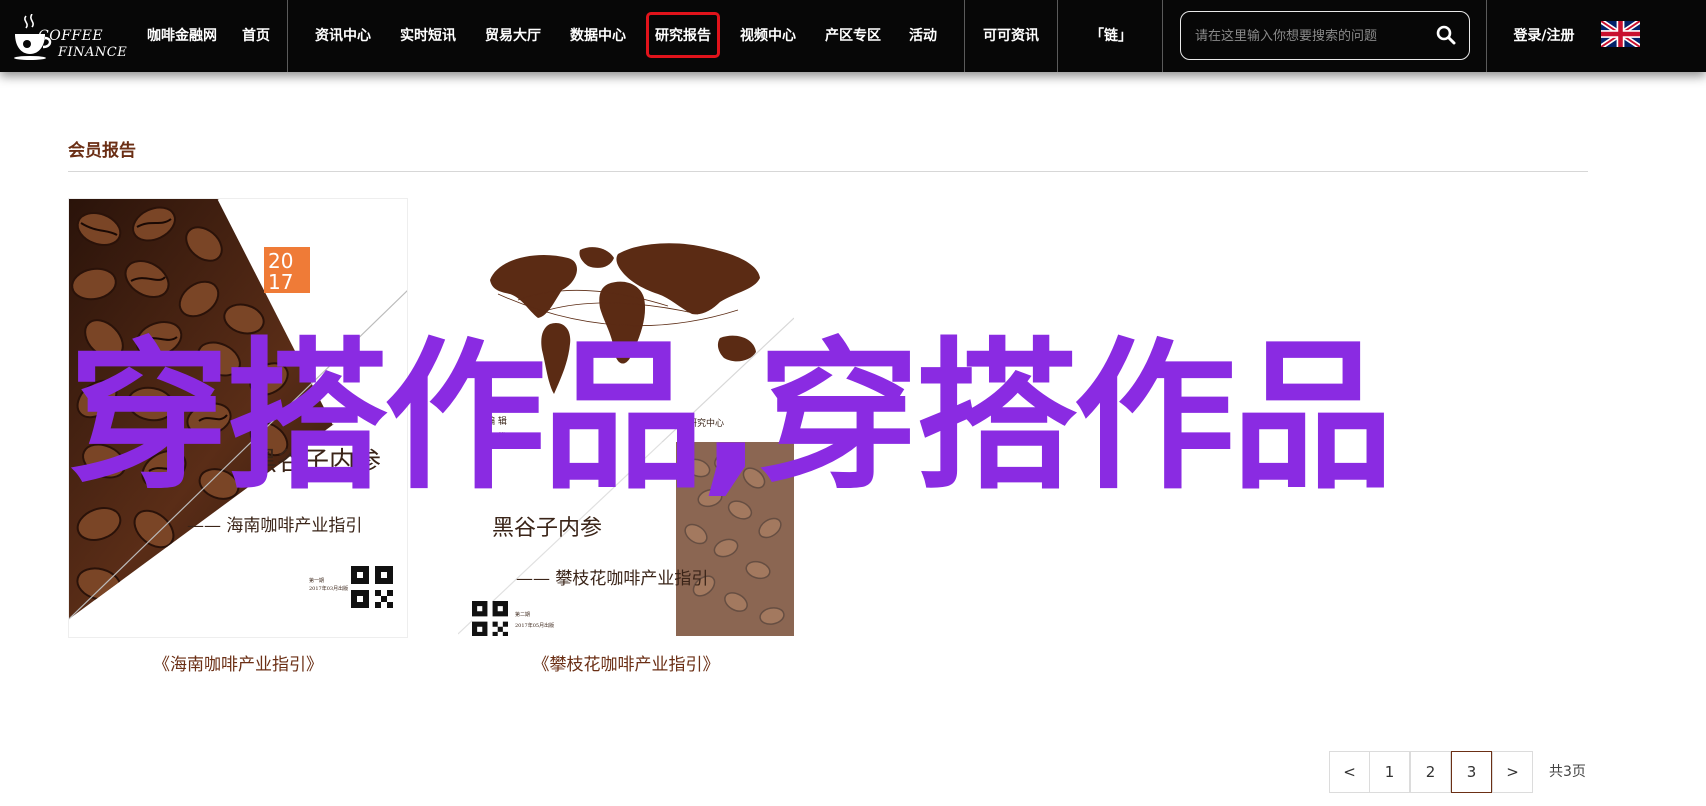 This screenshot has height=806, width=1706. Describe the element at coordinates (102, 151) in the screenshot. I see `section-title: 会员报告` at that location.